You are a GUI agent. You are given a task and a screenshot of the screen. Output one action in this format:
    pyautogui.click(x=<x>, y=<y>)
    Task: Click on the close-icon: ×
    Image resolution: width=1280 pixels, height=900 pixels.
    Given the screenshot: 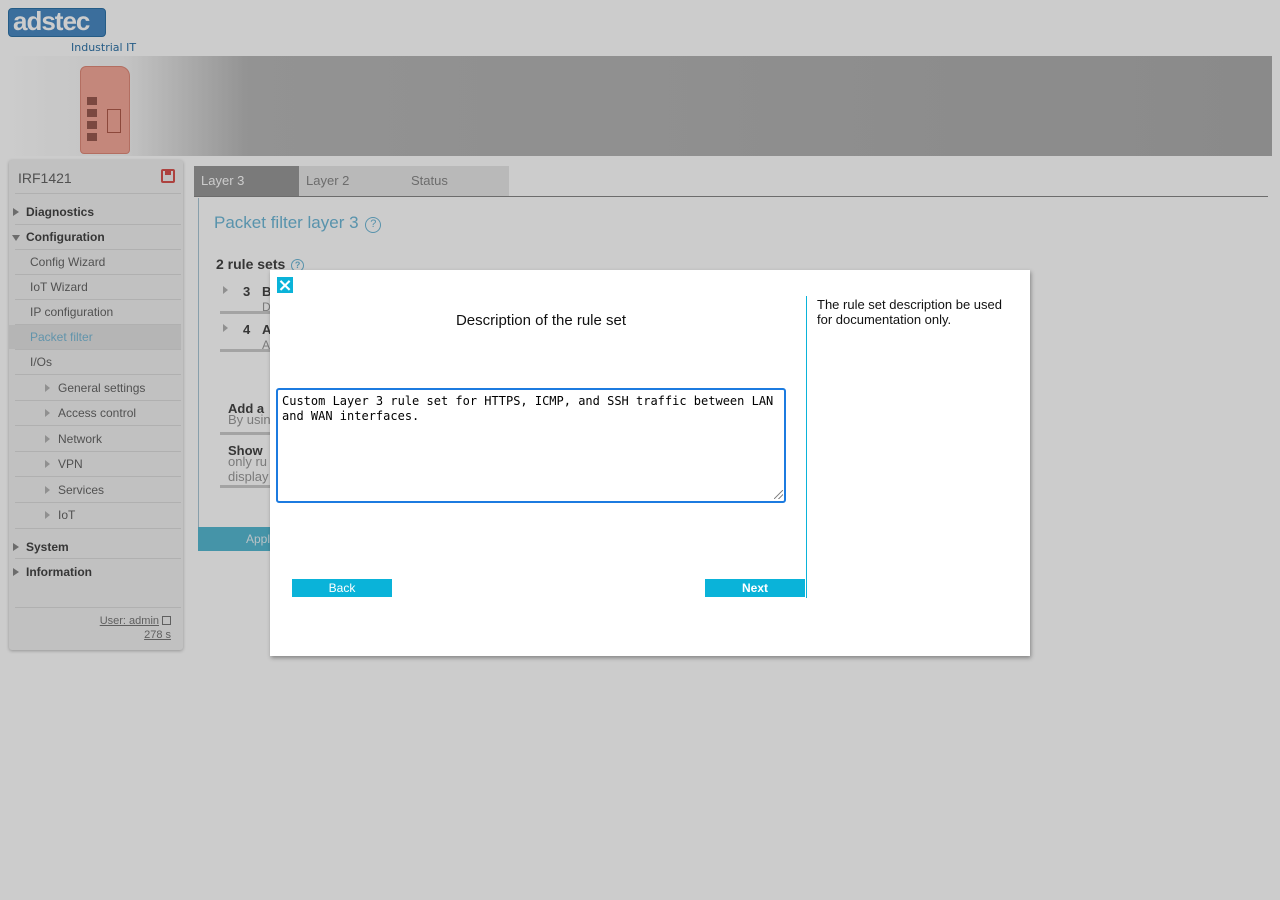 What is the action you would take?
    pyautogui.click(x=285, y=285)
    